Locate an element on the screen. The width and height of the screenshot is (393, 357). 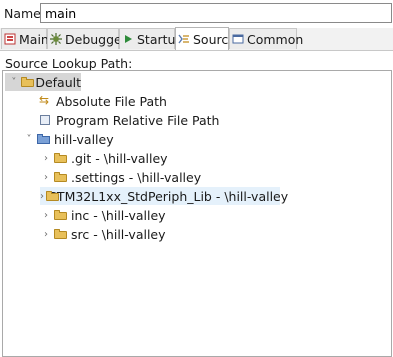
common-icon is located at coordinates (238, 39).